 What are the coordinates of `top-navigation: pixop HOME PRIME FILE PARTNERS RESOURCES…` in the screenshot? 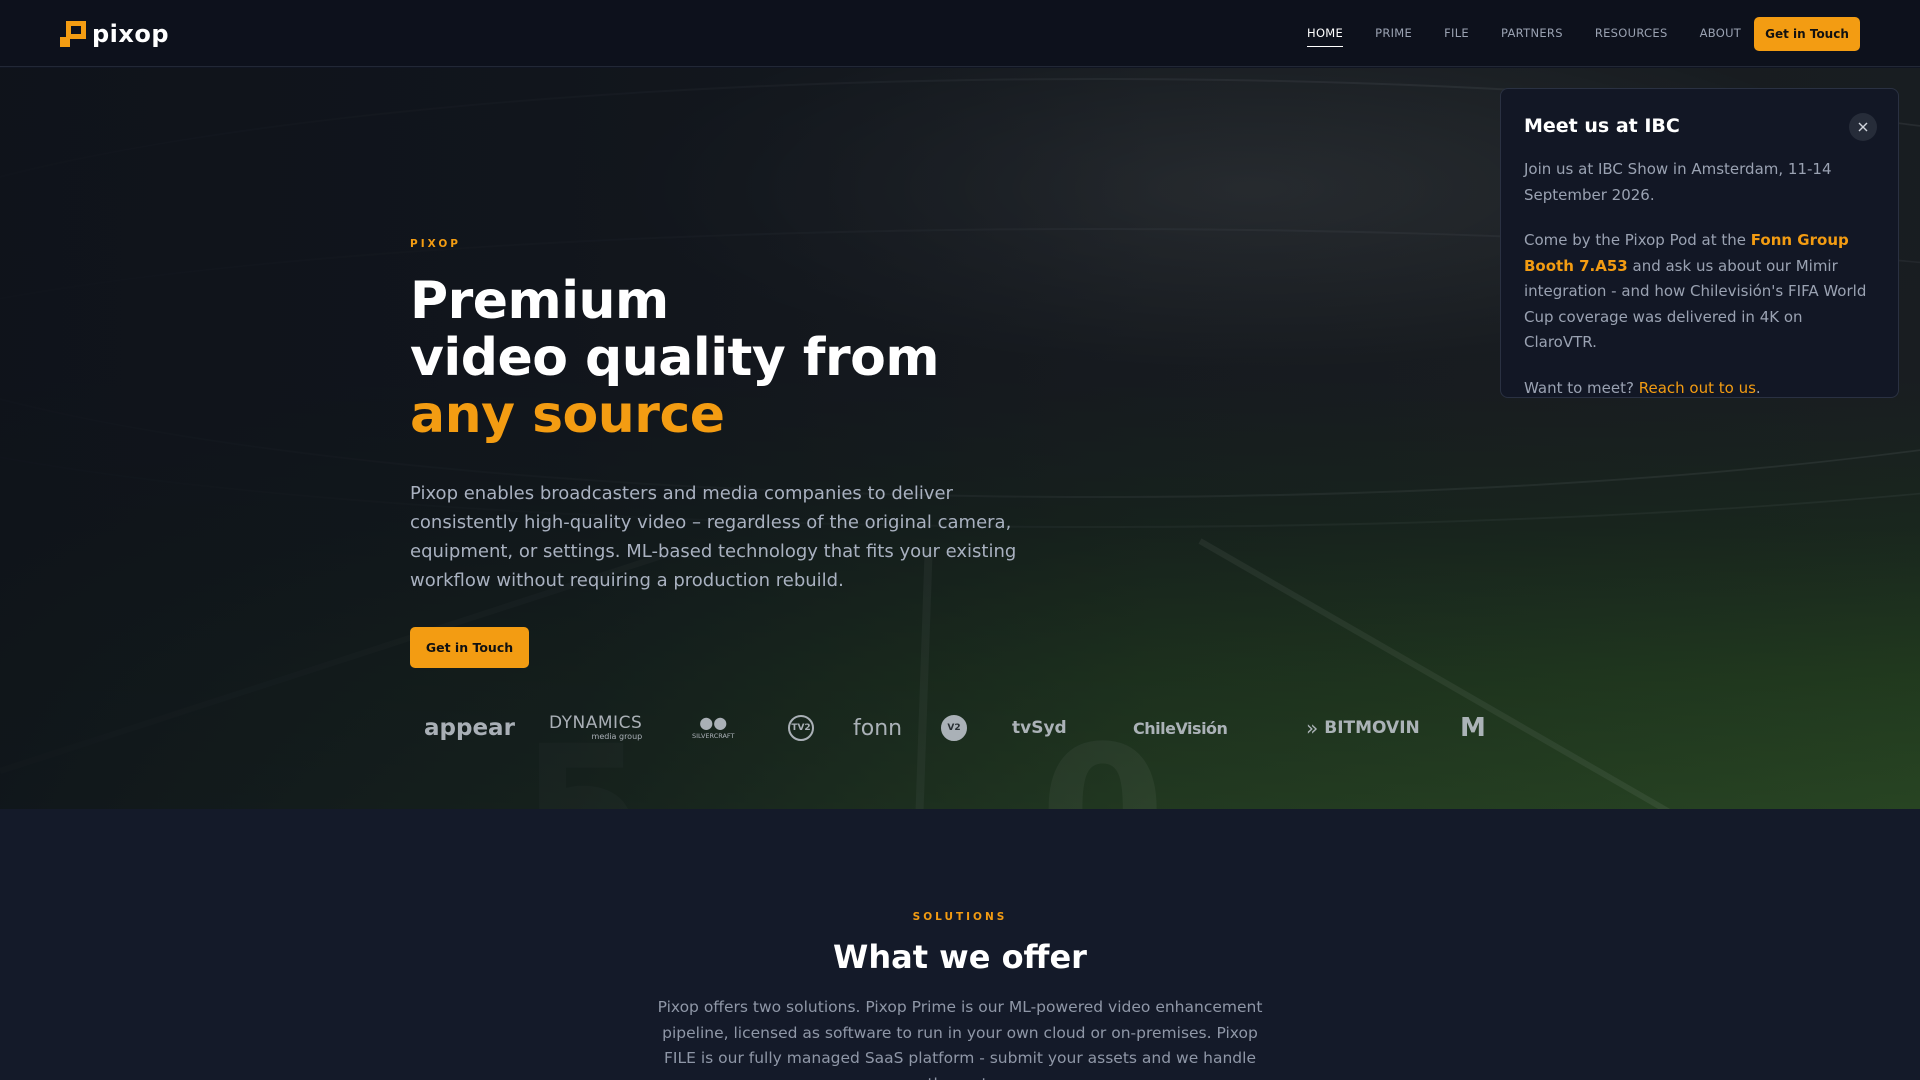 It's located at (960, 33).